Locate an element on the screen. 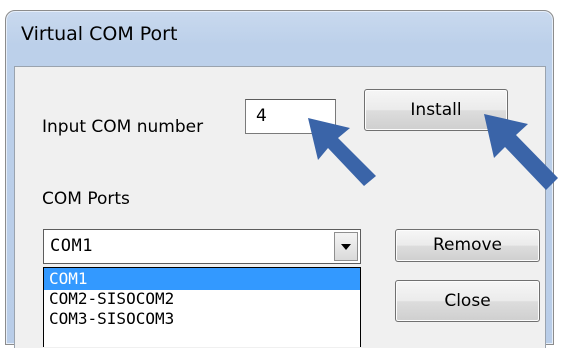 The image size is (563, 348). chevron-down-icon is located at coordinates (346, 246).